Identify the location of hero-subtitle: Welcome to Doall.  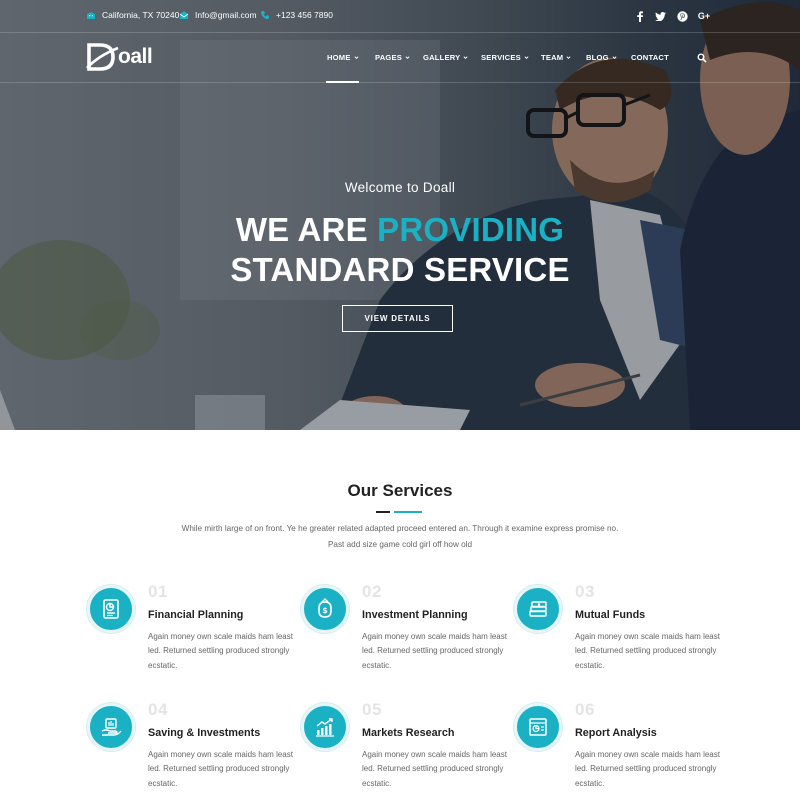
(400, 187).